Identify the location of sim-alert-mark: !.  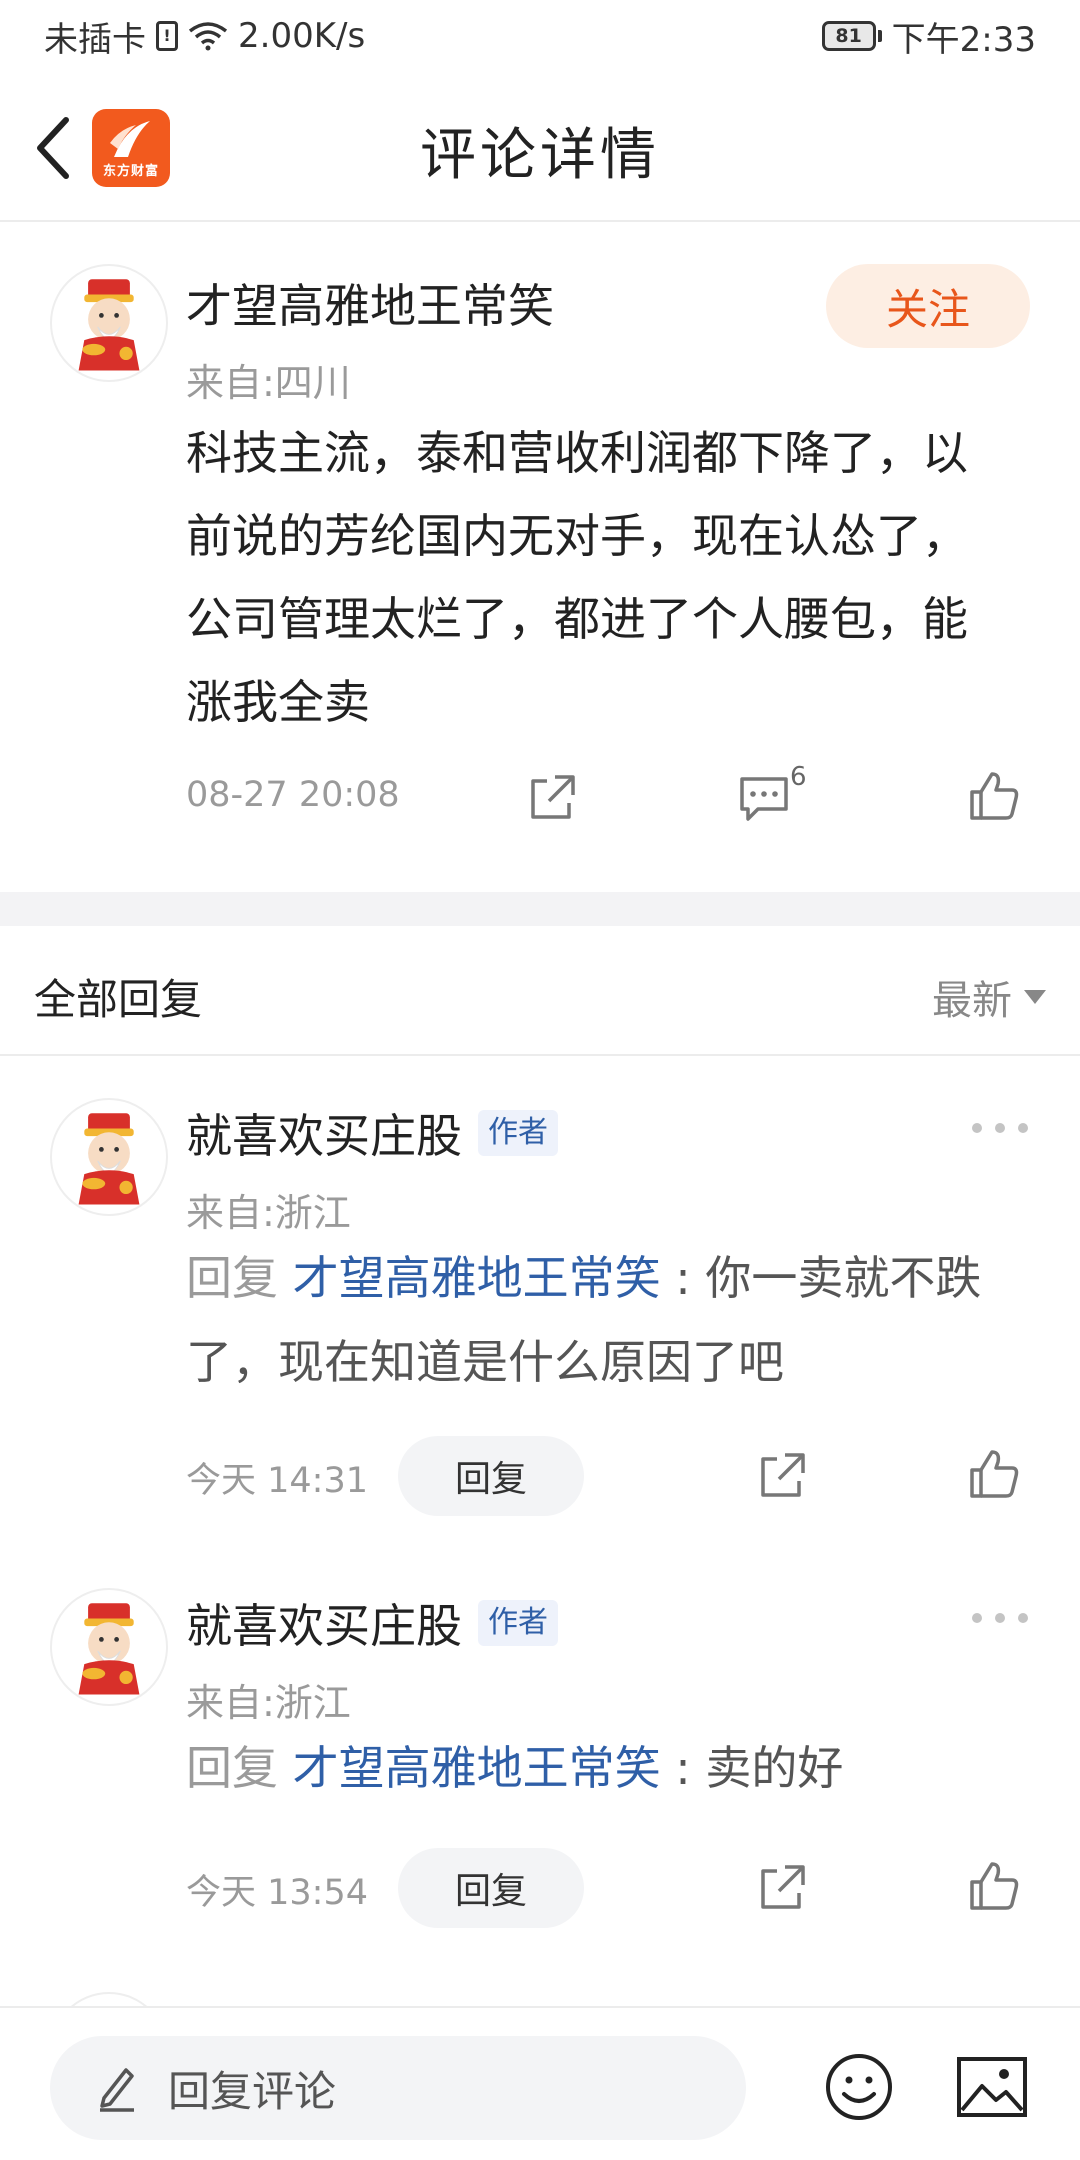
(167, 35).